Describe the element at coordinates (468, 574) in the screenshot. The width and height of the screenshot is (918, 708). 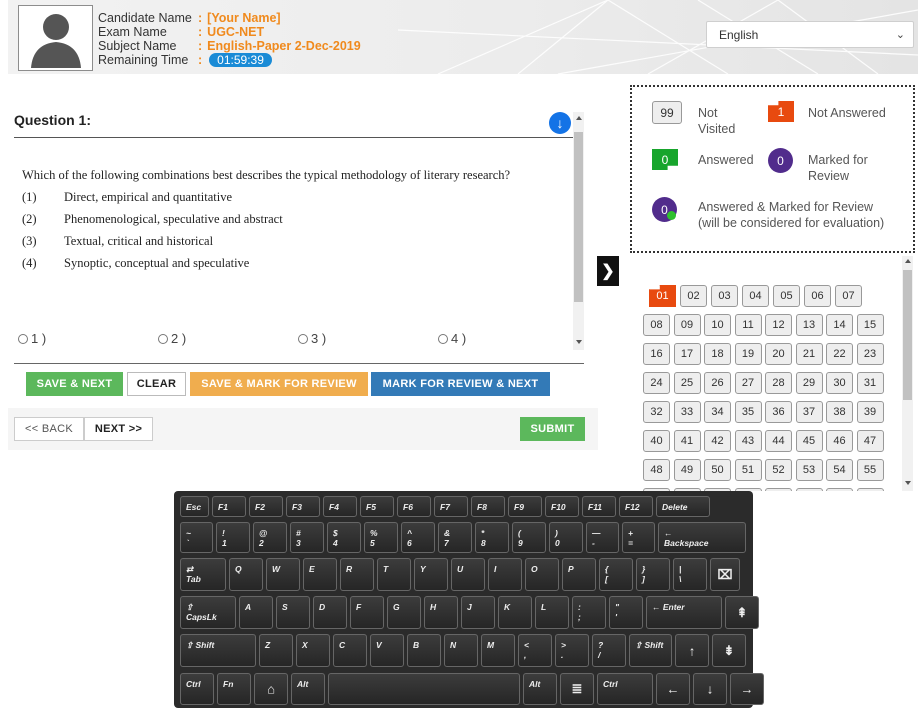
I see `key-u: U` at that location.